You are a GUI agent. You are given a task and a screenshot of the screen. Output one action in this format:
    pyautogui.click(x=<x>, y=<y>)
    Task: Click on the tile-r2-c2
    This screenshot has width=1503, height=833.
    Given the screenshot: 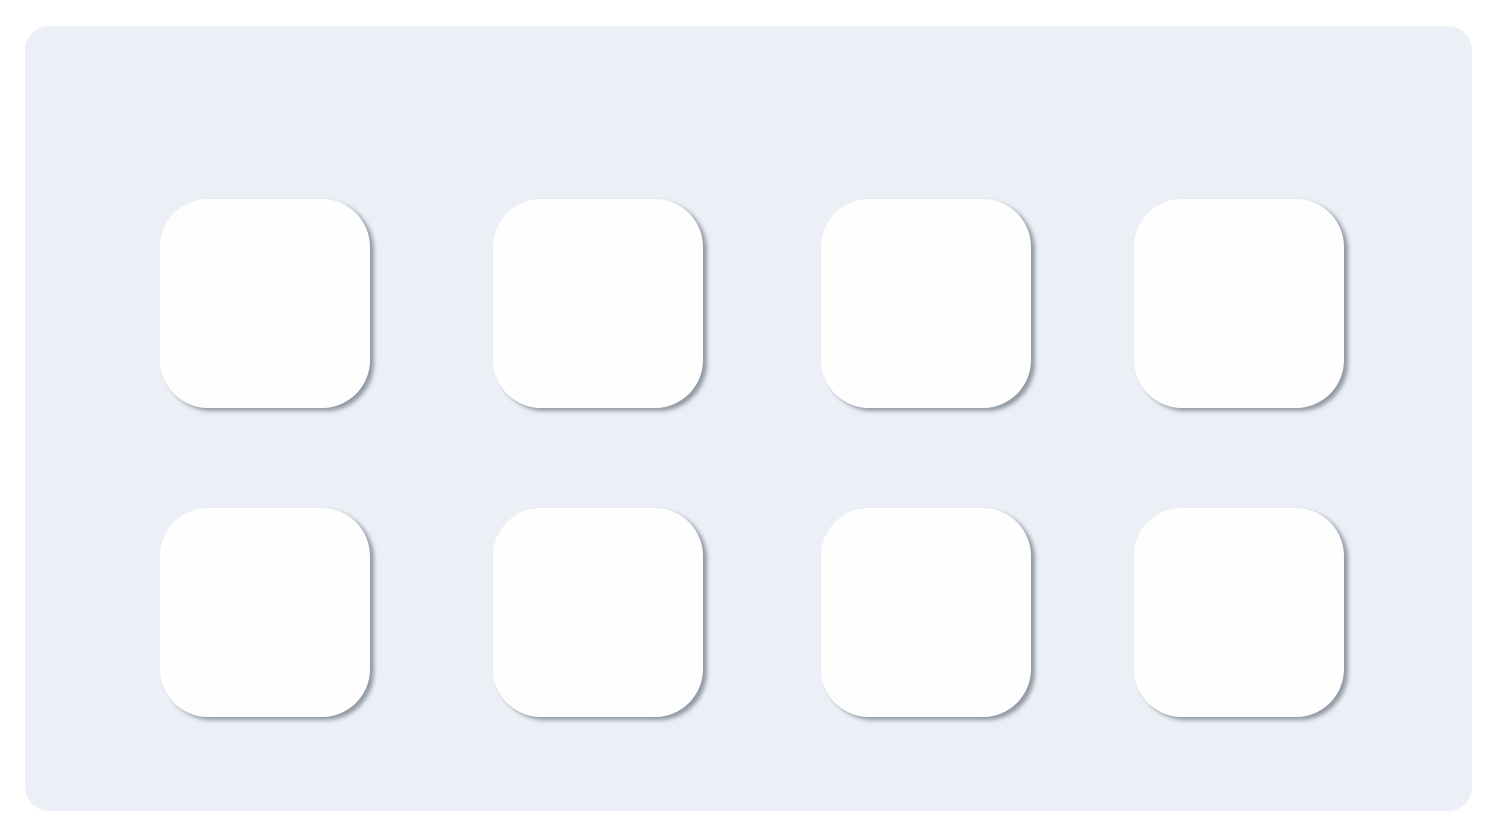 What is the action you would take?
    pyautogui.click(x=598, y=612)
    